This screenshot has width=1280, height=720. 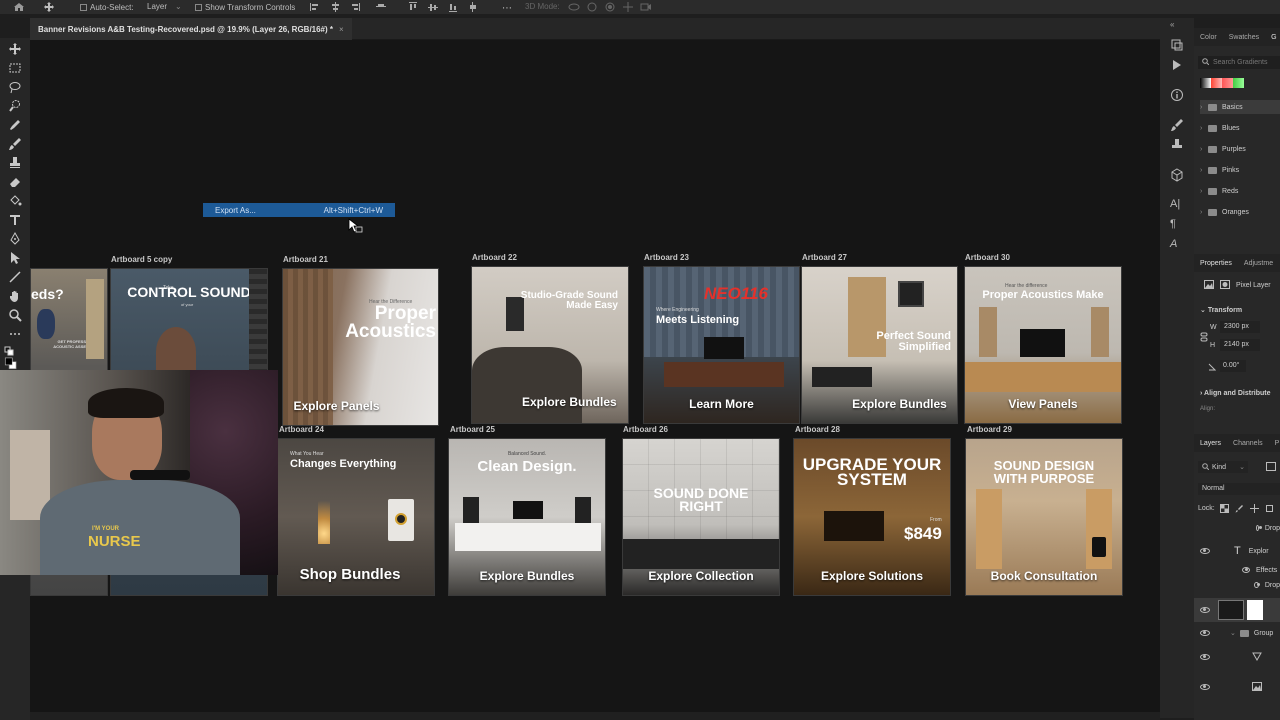 What do you see at coordinates (162, 6) in the screenshot?
I see `layer-select-dropdown: Layer ⌄` at bounding box center [162, 6].